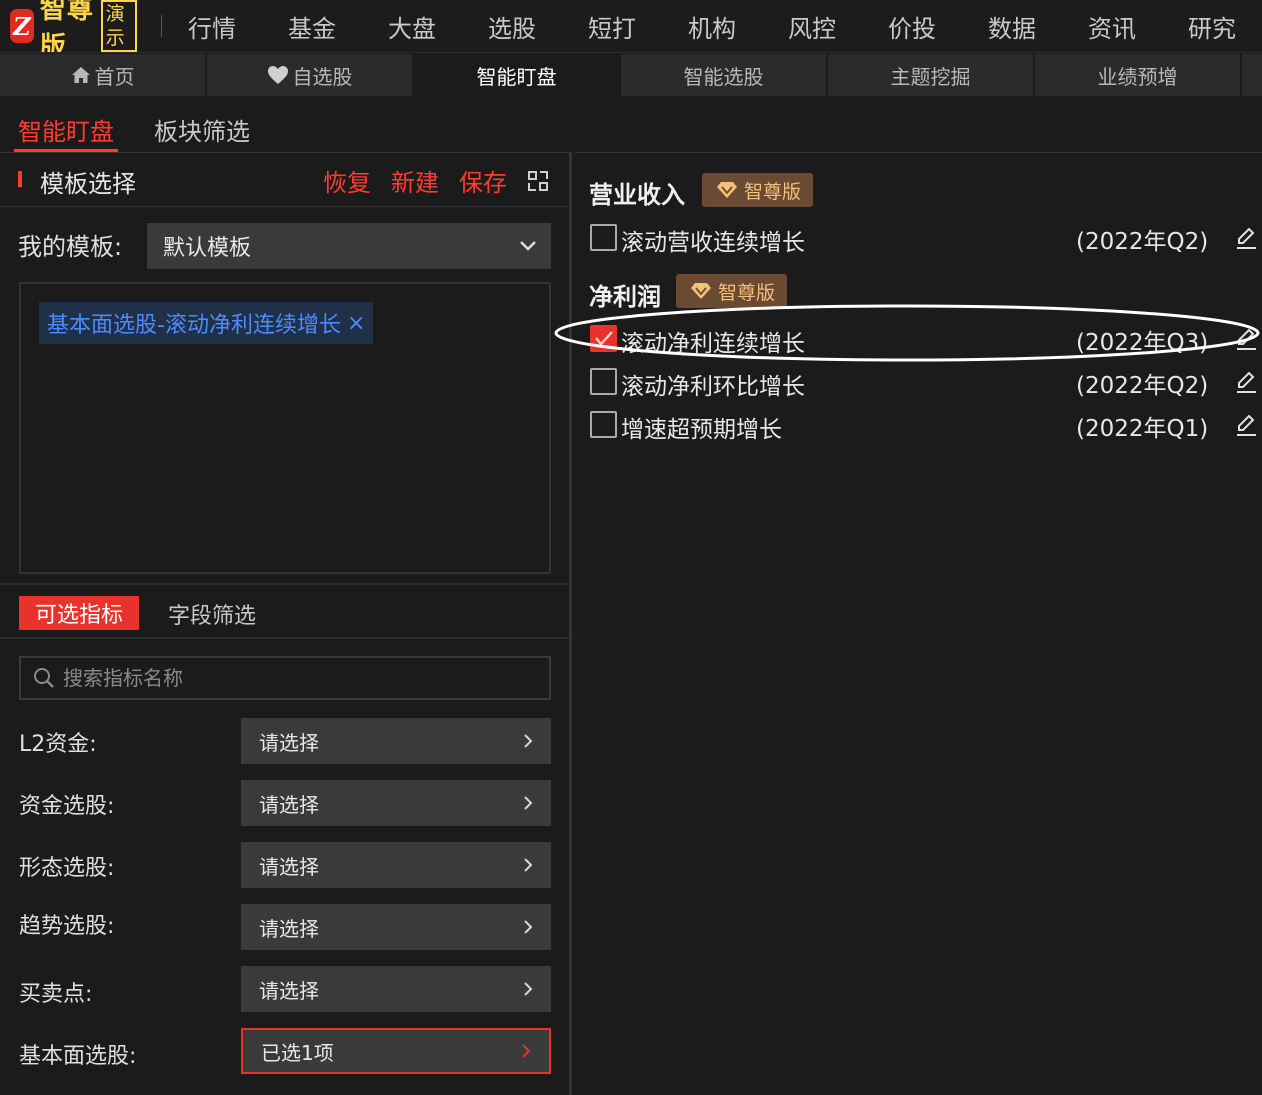 This screenshot has height=1095, width=1262. Describe the element at coordinates (194, 325) in the screenshot. I see `condition-tag-label: 基本面选股-滚动净利连续增长` at that location.